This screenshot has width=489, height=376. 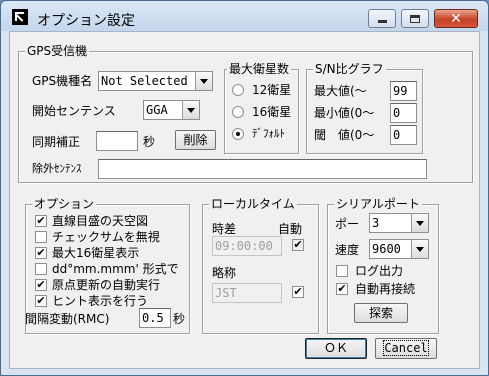 I want to click on speed-dropdown-arrow, so click(x=419, y=249).